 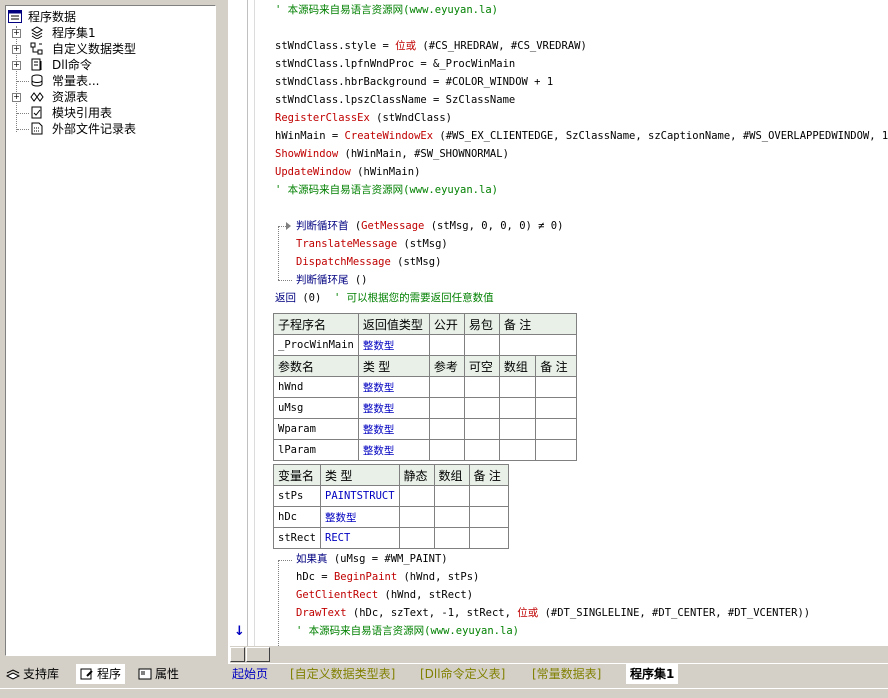 What do you see at coordinates (331, 280) in the screenshot?
I see `code-line-loop-end: 判断循环尾 ()` at bounding box center [331, 280].